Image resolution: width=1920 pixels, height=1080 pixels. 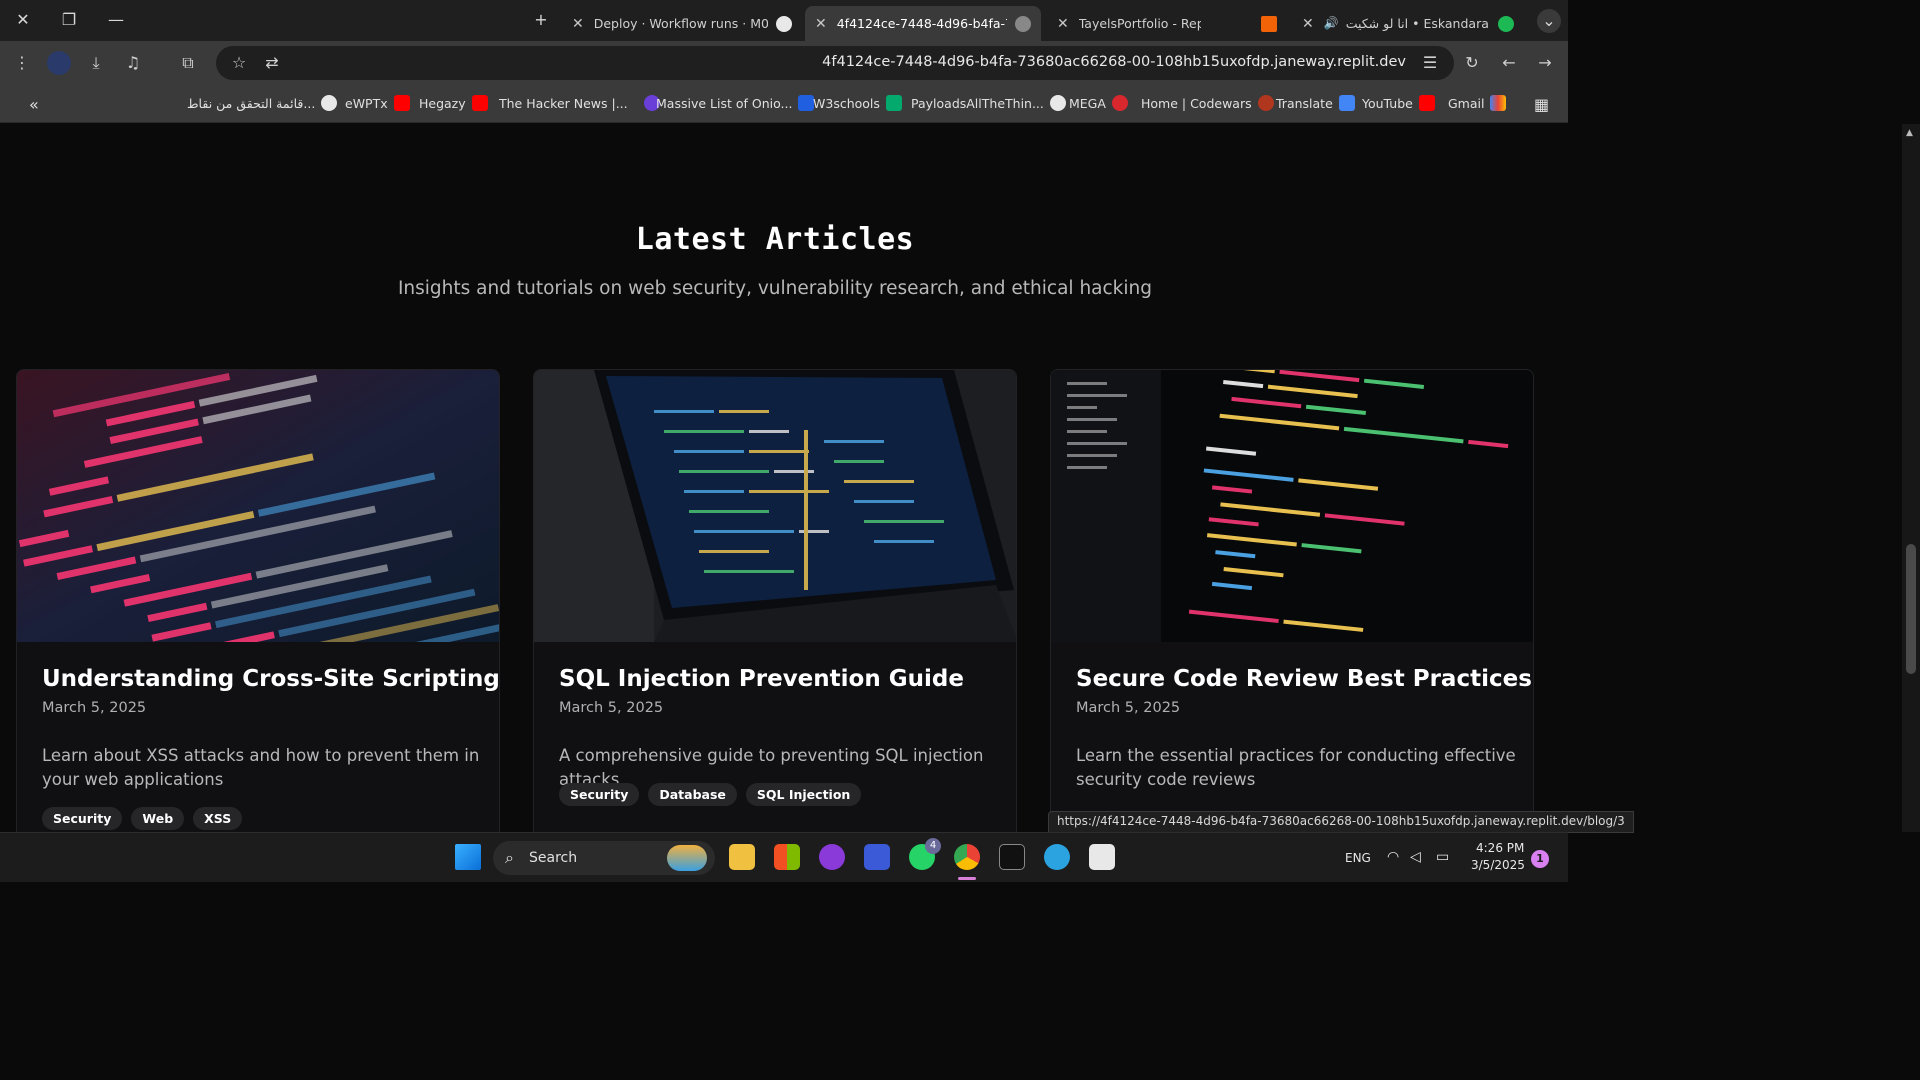 I want to click on scroll-up-icon: ▲, so click(x=1909, y=133).